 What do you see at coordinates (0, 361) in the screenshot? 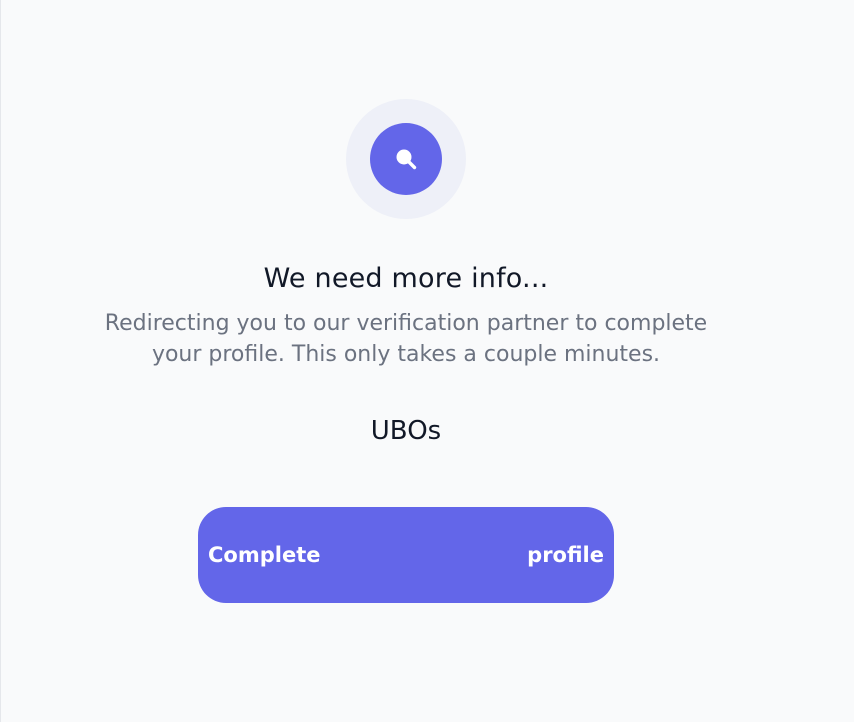
I see `left-border` at bounding box center [0, 361].